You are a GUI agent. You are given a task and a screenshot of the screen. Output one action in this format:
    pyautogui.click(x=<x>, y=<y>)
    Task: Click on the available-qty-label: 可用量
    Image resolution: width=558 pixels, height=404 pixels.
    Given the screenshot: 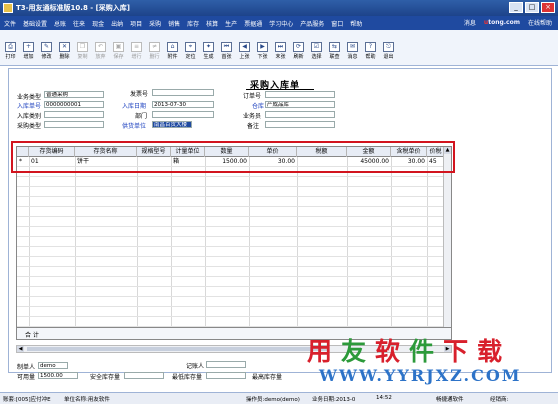 What is the action you would take?
    pyautogui.click(x=26, y=377)
    